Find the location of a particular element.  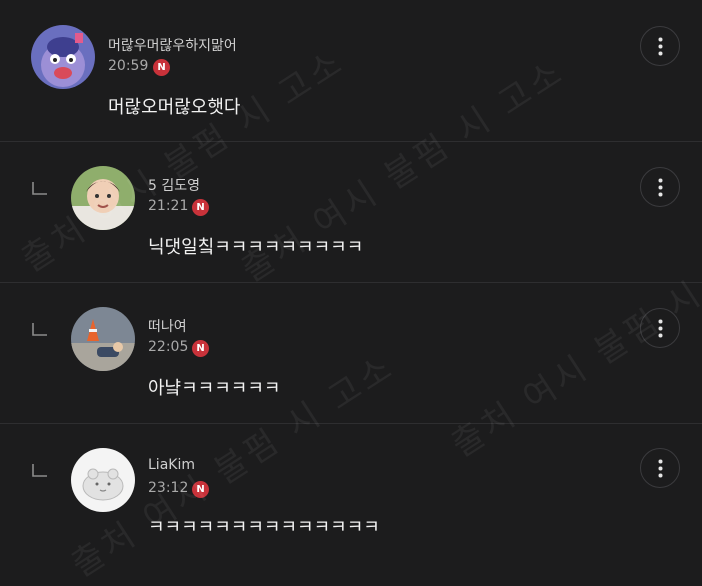

comment-author: 5 김도영 is located at coordinates (174, 185).